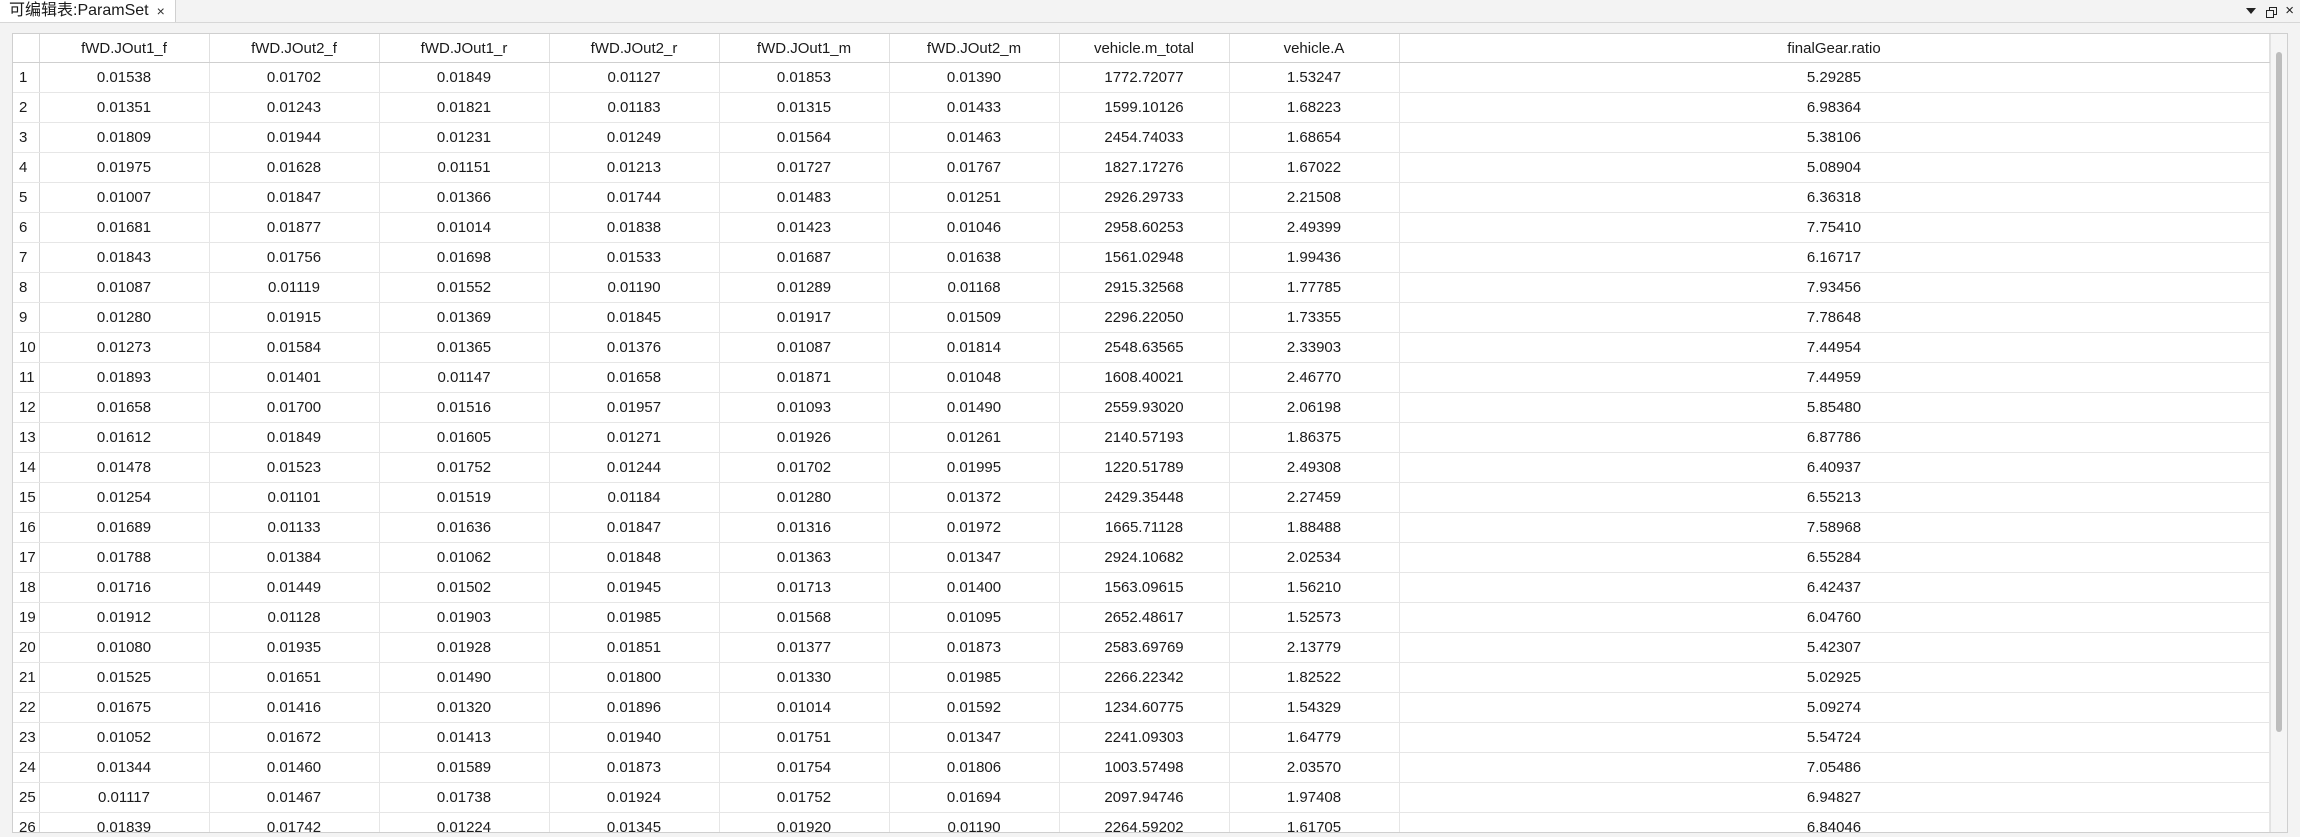 This screenshot has height=837, width=2300. Describe the element at coordinates (1314, 347) in the screenshot. I see `table-cell: 2.33903` at that location.